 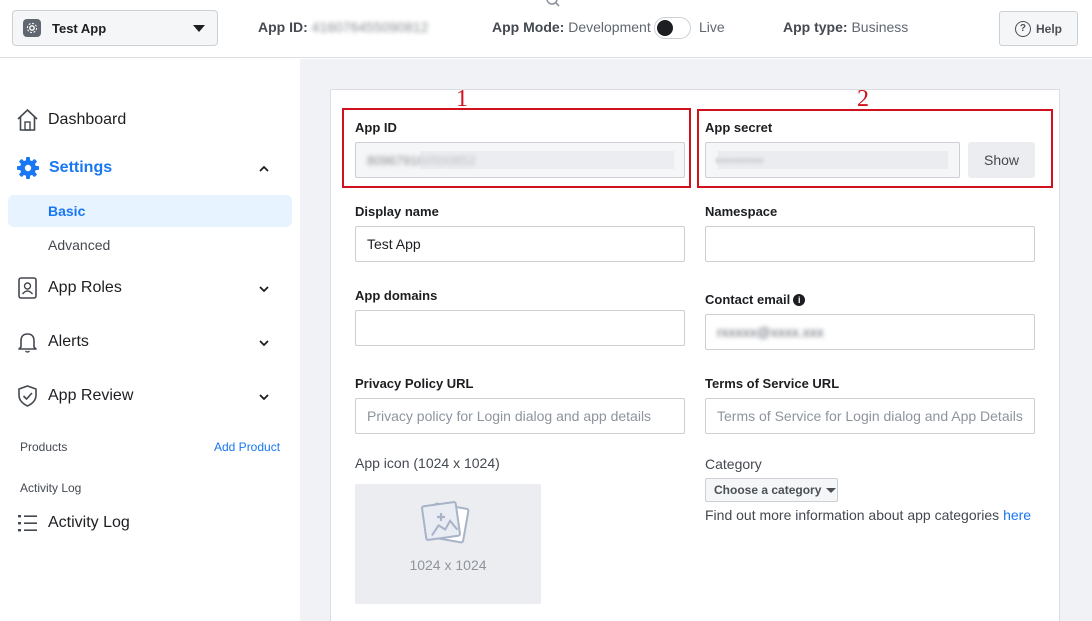 What do you see at coordinates (32, 28) in the screenshot?
I see `app-gear-icon` at bounding box center [32, 28].